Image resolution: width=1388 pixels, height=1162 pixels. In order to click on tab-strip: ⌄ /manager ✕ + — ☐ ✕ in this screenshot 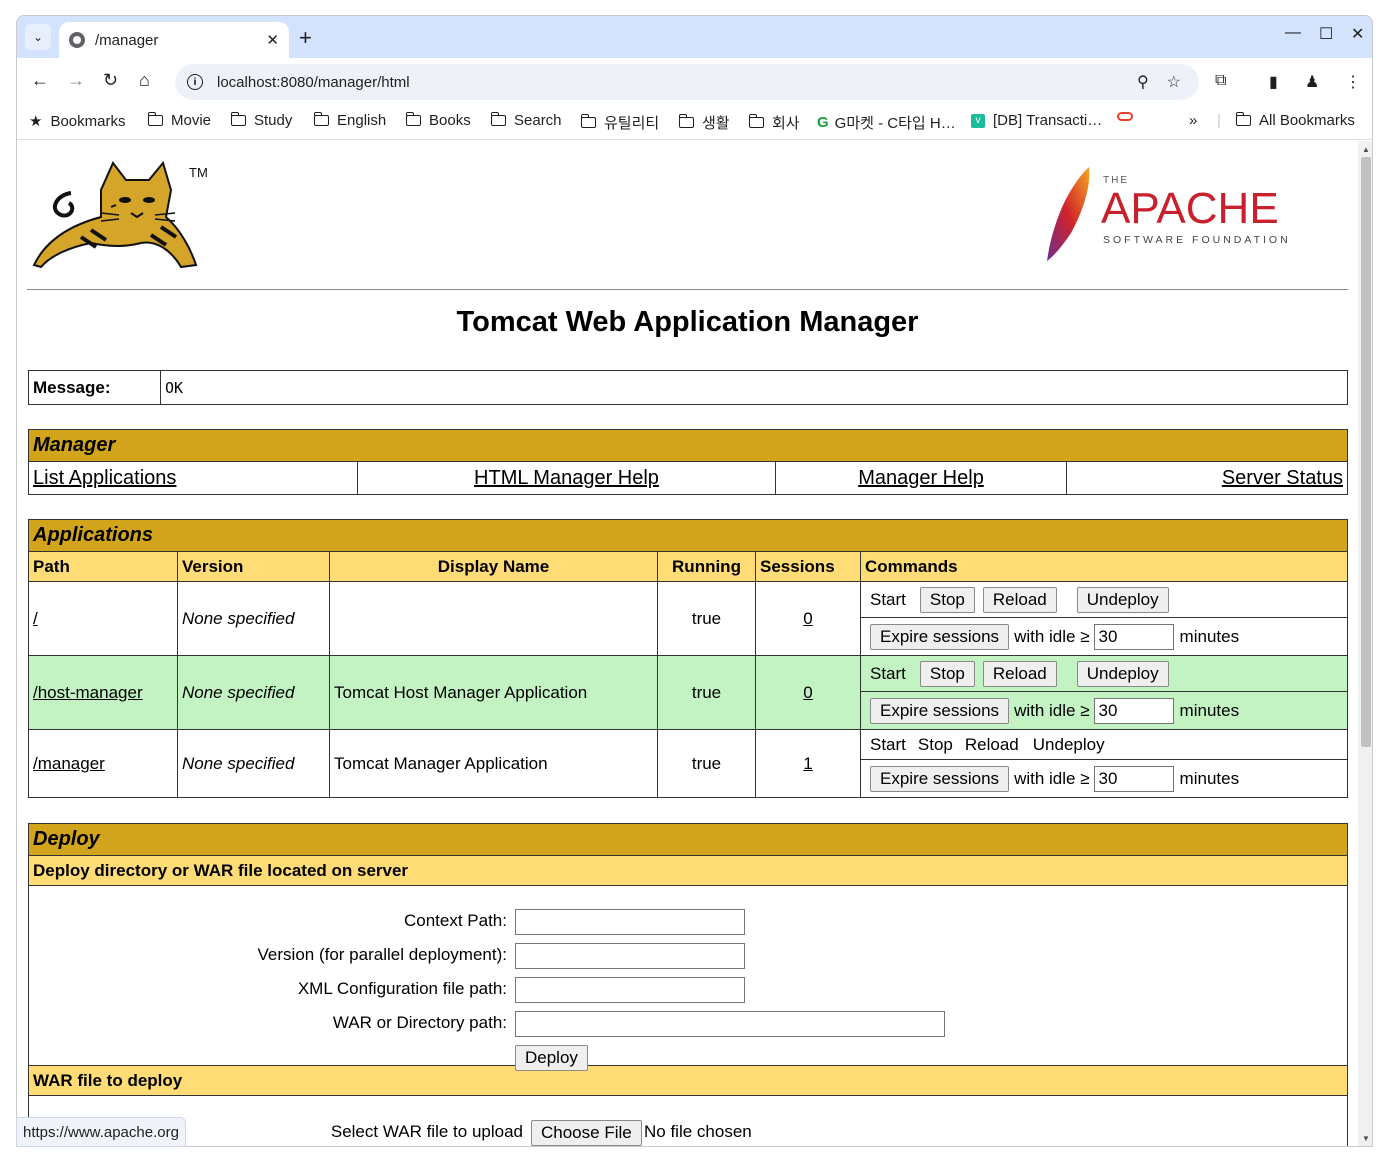, I will do `click(694, 37)`.